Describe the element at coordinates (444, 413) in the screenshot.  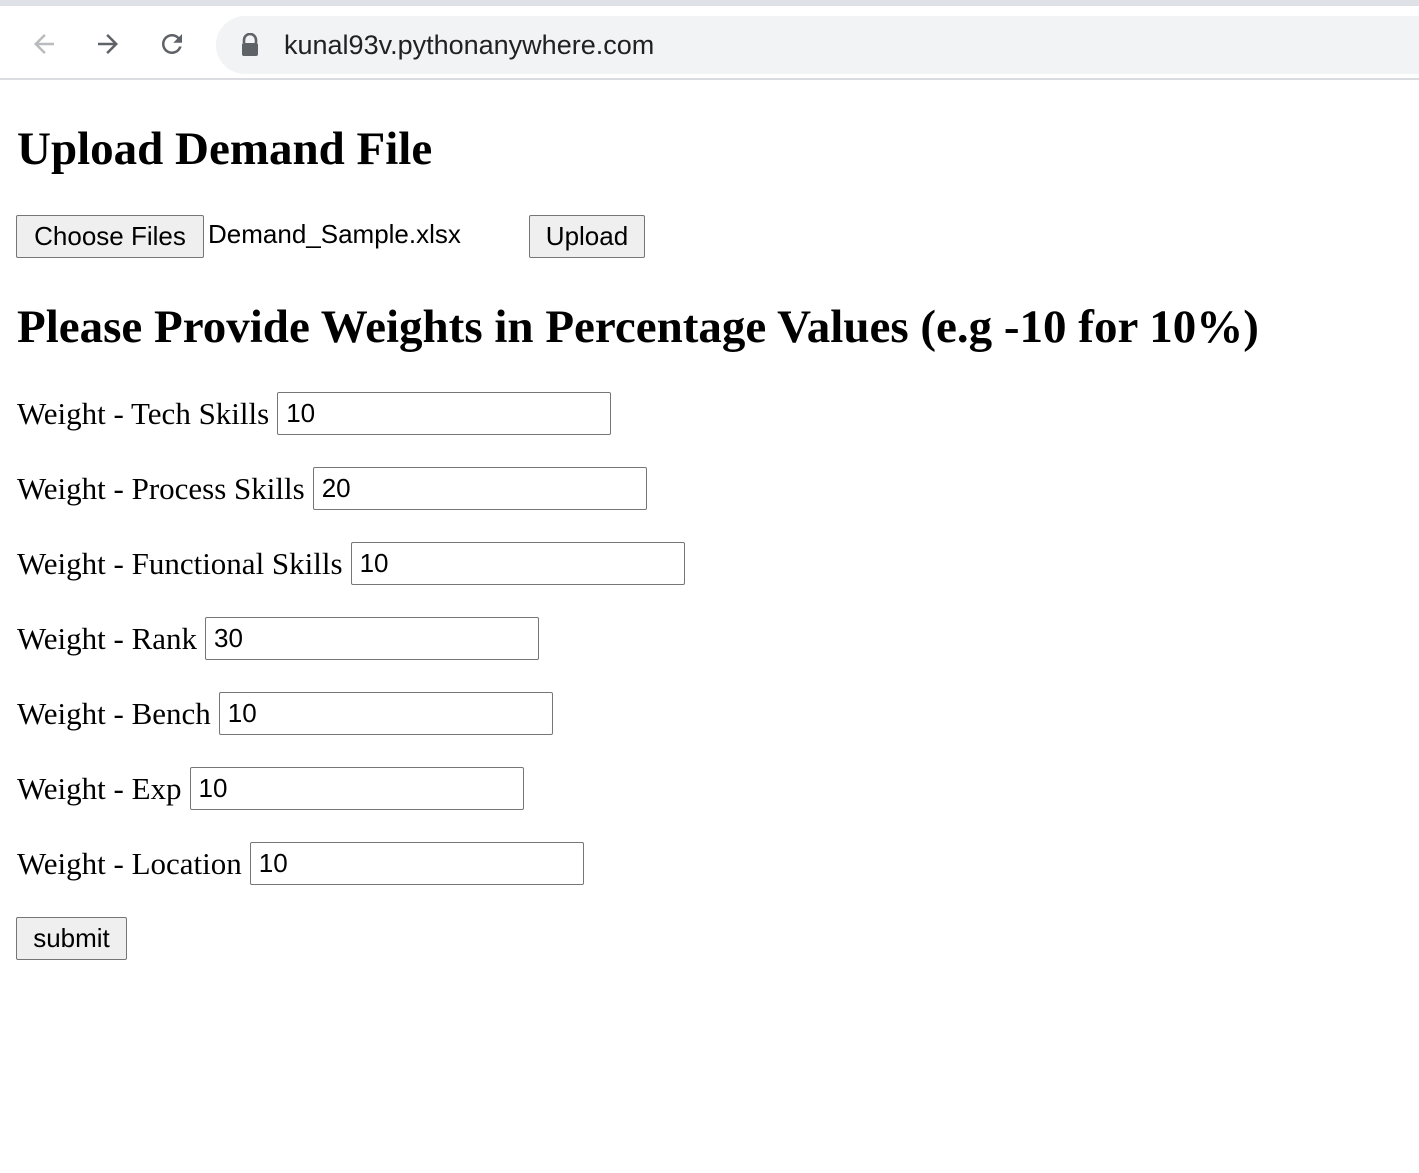
I see `tech-skills-weight-input` at that location.